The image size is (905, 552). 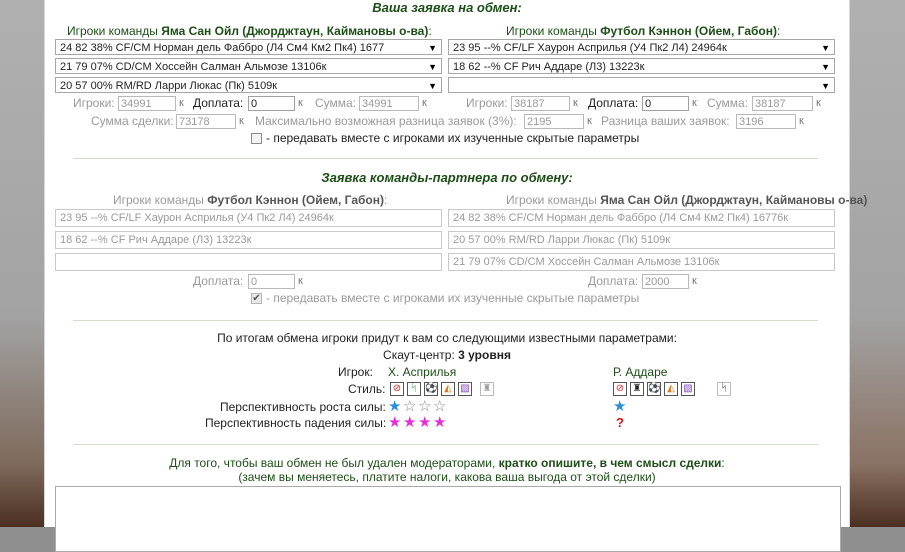 I want to click on request-right-sum-label: Сумма:, so click(x=728, y=103).